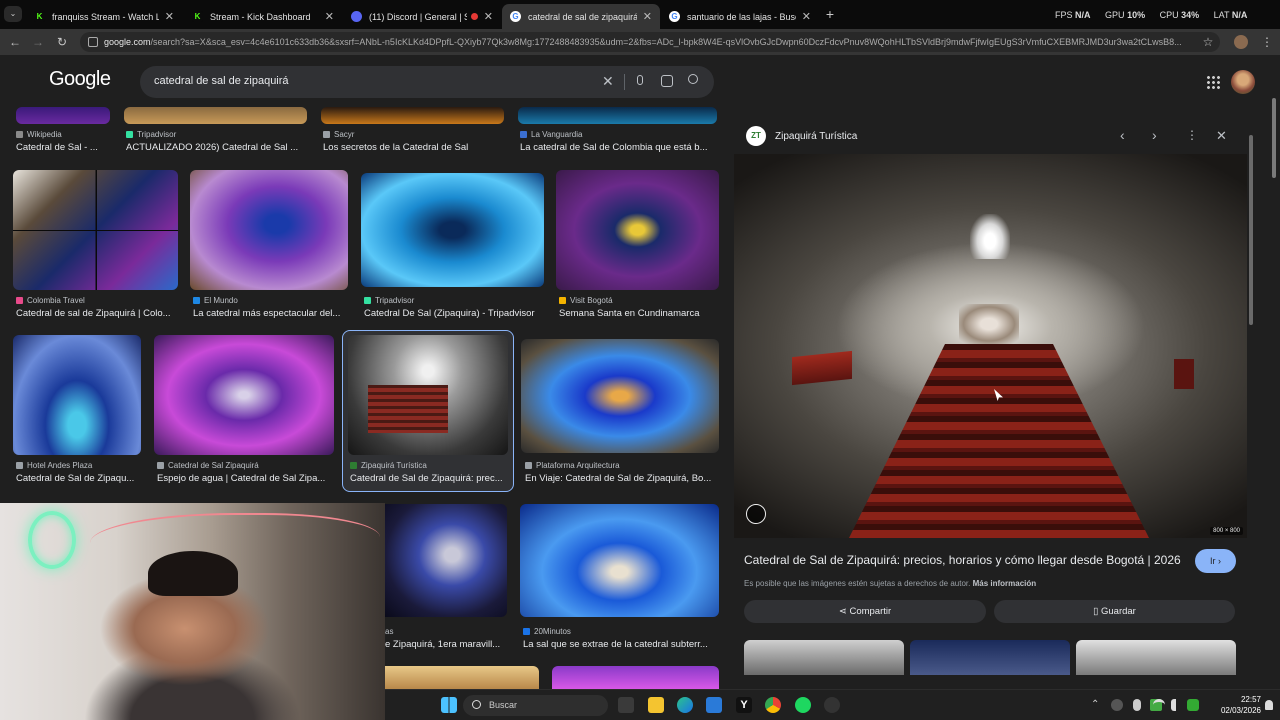  What do you see at coordinates (1193, 705) in the screenshot?
I see `power-icon` at bounding box center [1193, 705].